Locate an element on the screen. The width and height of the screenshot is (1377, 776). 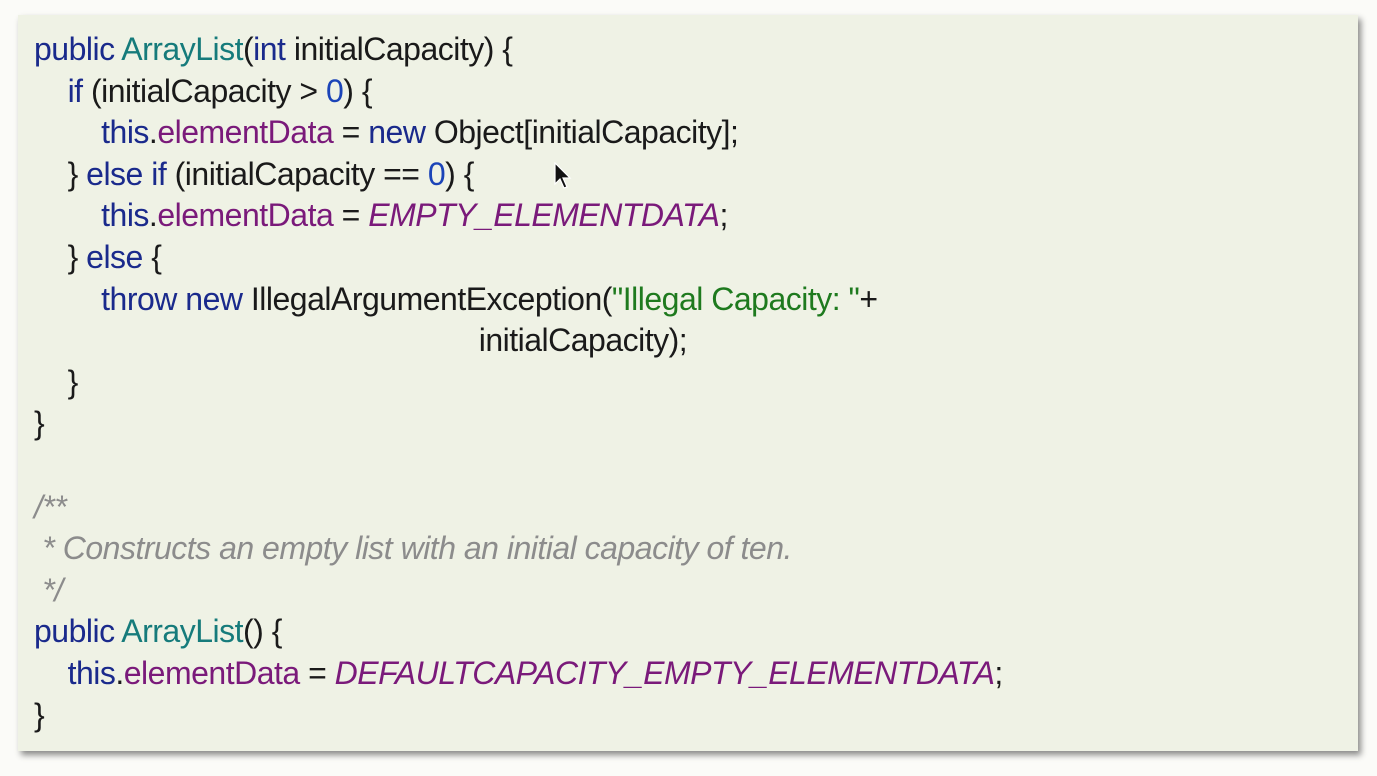
code-line: initialCapacity); is located at coordinates (518, 341).